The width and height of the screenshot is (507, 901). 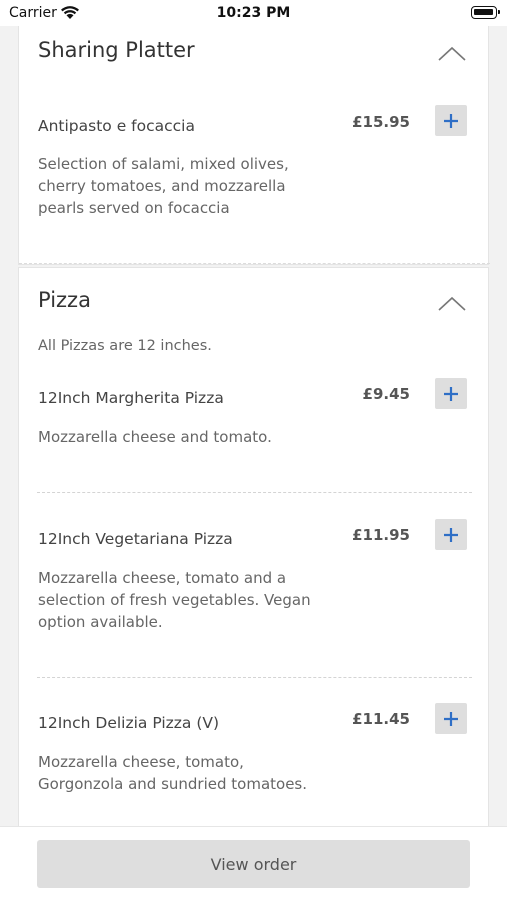 What do you see at coordinates (64, 300) in the screenshot?
I see `section-title: Pizza` at bounding box center [64, 300].